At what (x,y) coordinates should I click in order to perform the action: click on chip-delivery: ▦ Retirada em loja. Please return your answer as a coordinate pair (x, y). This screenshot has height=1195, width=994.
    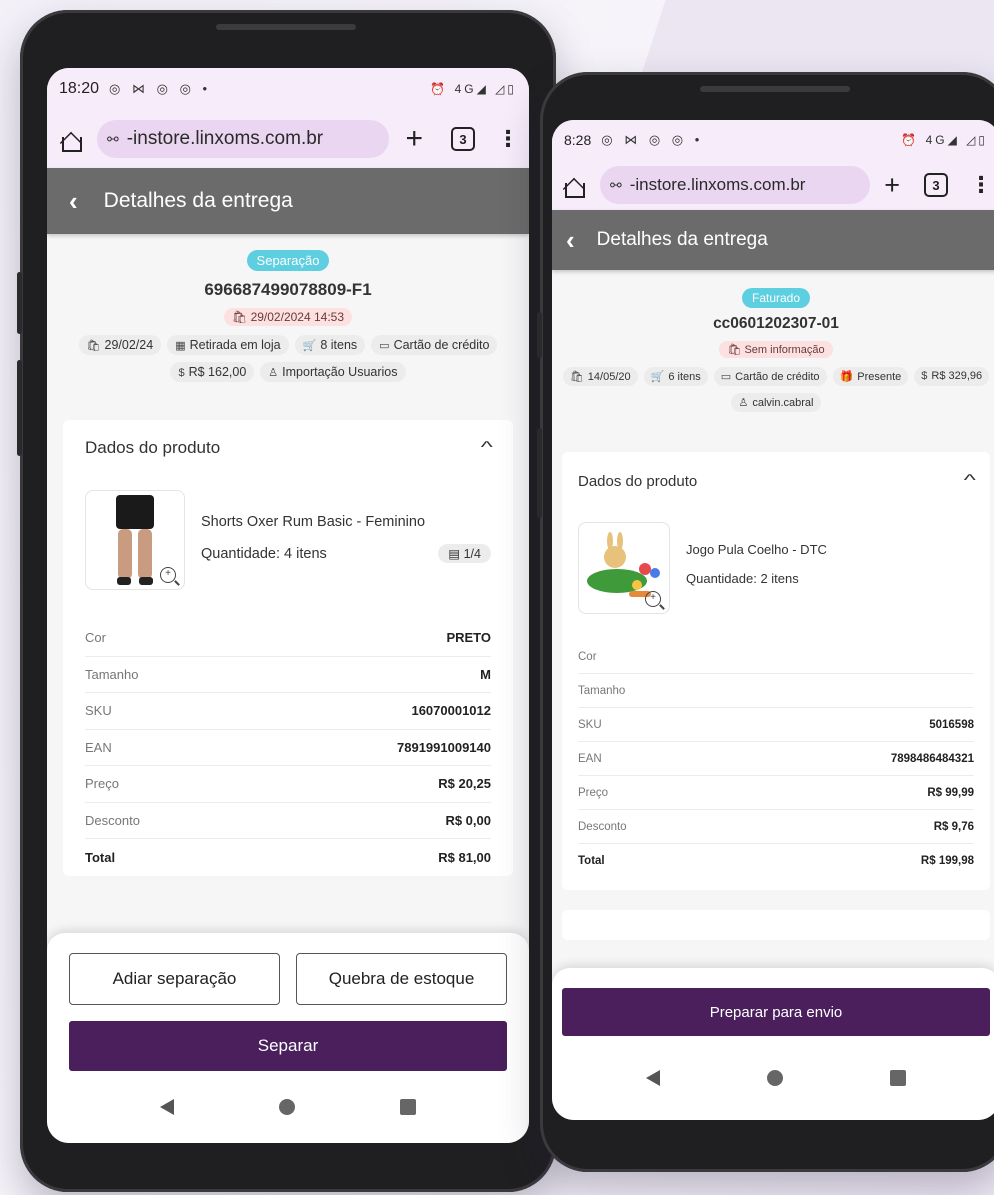
    Looking at the image, I should click on (228, 345).